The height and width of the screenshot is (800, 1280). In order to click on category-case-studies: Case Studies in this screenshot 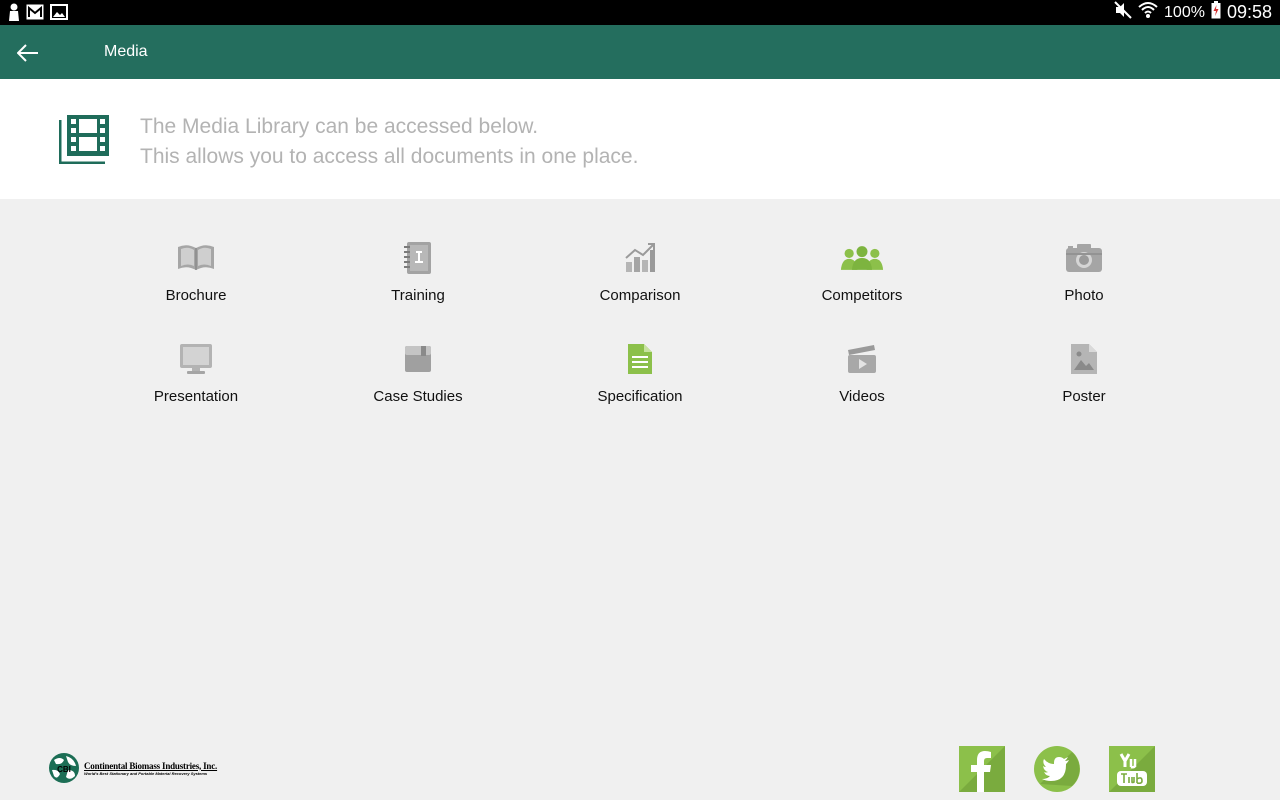, I will do `click(418, 379)`.